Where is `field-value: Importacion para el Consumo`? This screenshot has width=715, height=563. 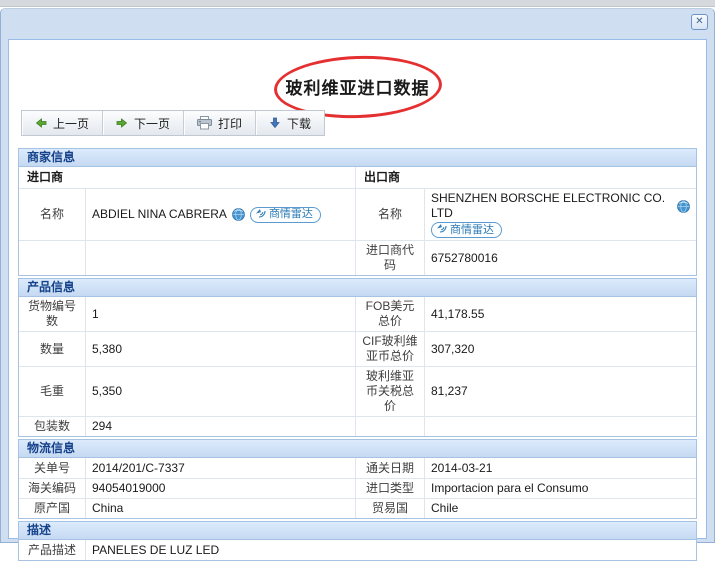
field-value: Importacion para el Consumo is located at coordinates (560, 488).